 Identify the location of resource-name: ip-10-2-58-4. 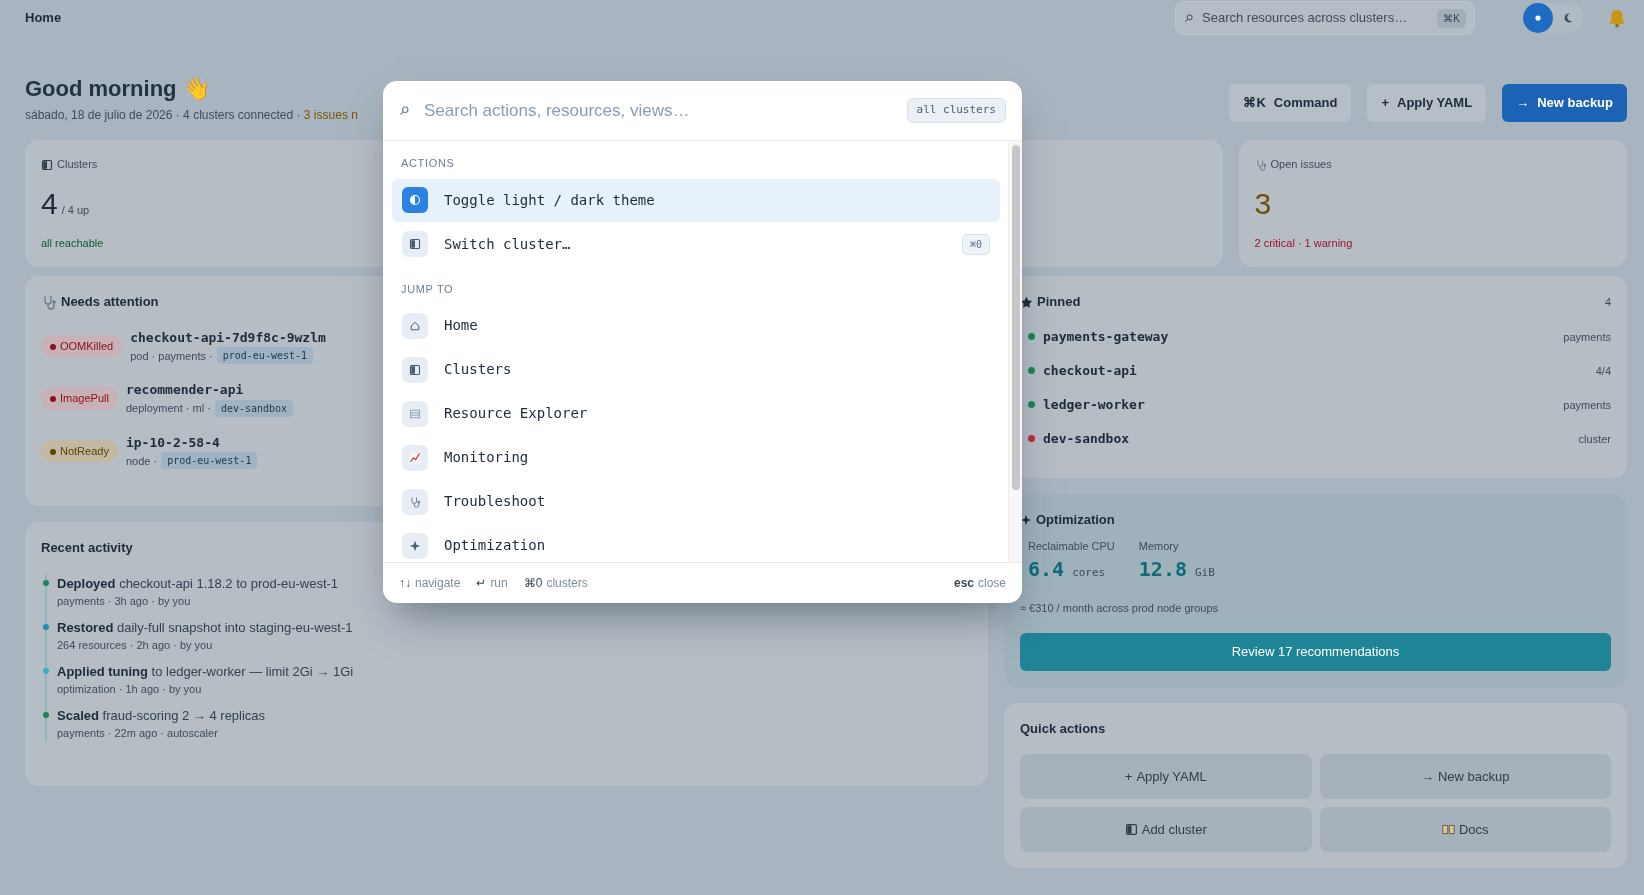
(191, 442).